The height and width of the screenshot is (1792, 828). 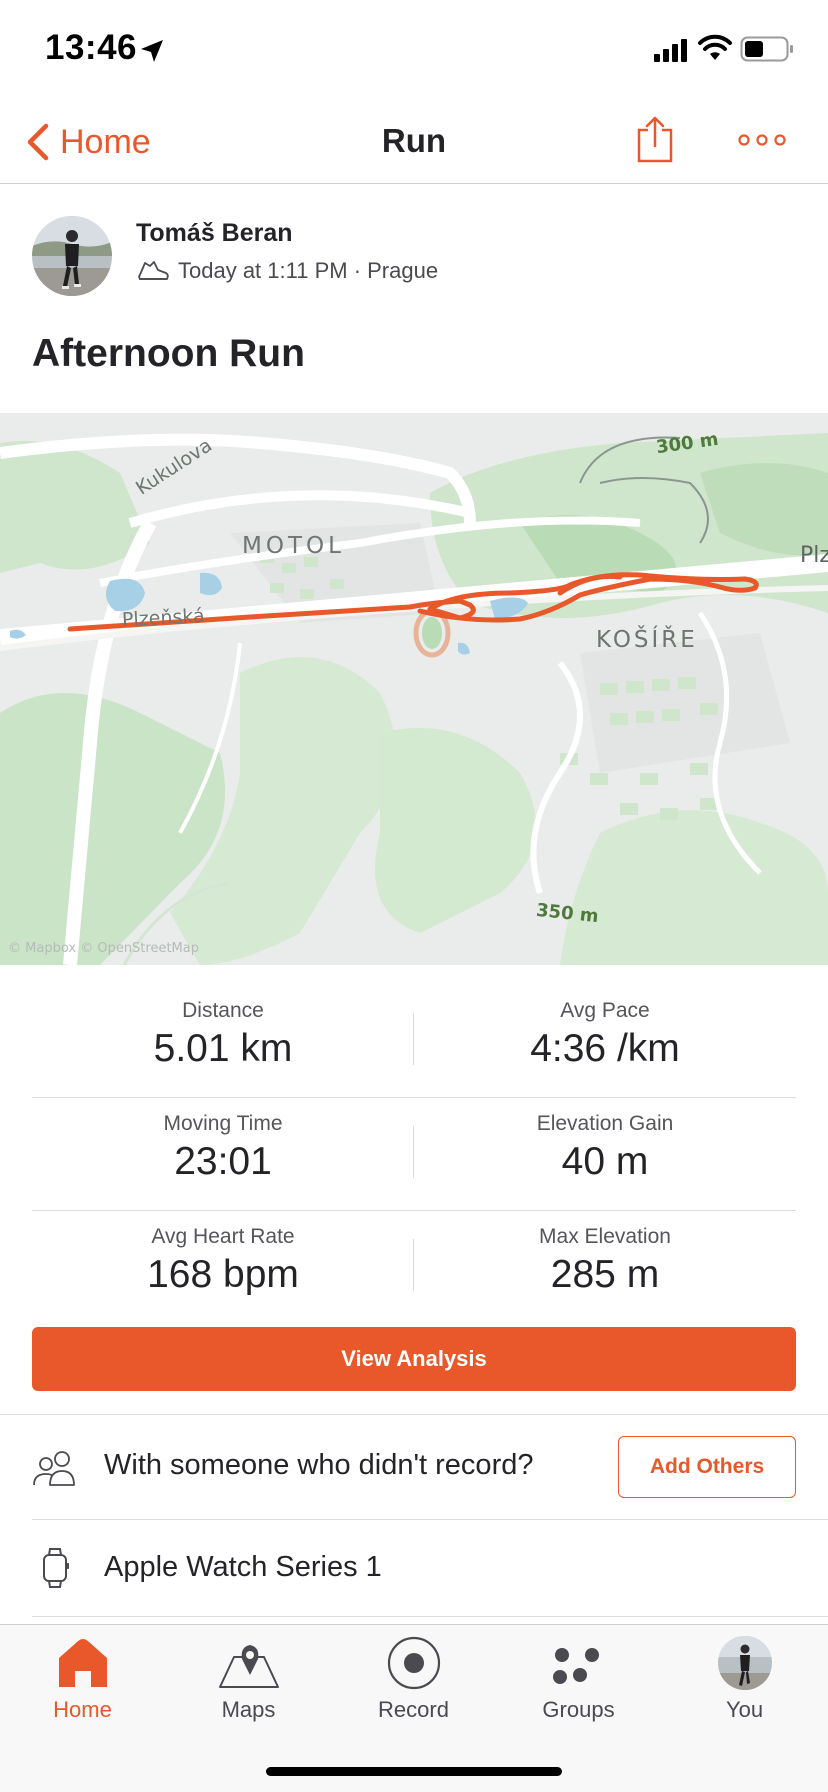 What do you see at coordinates (744, 1709) in the screenshot?
I see `tab-label: You` at bounding box center [744, 1709].